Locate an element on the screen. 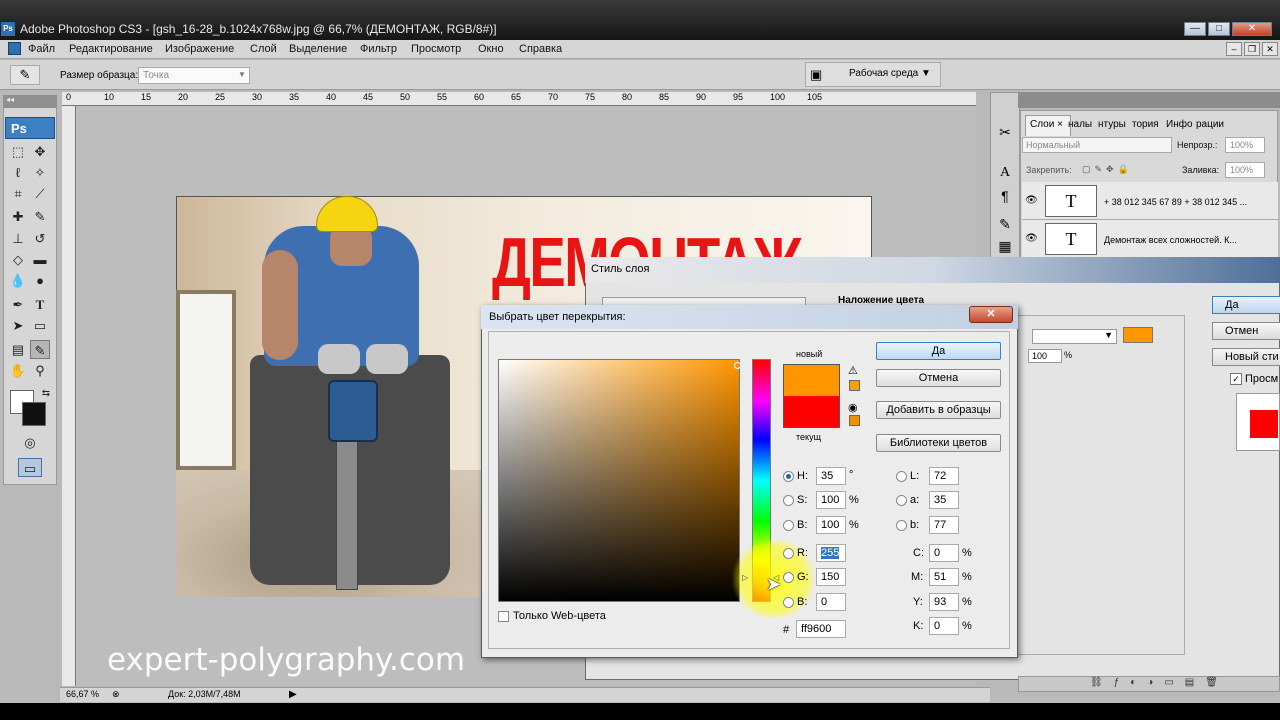 The image size is (1280, 720). input-k: 0 is located at coordinates (944, 626).